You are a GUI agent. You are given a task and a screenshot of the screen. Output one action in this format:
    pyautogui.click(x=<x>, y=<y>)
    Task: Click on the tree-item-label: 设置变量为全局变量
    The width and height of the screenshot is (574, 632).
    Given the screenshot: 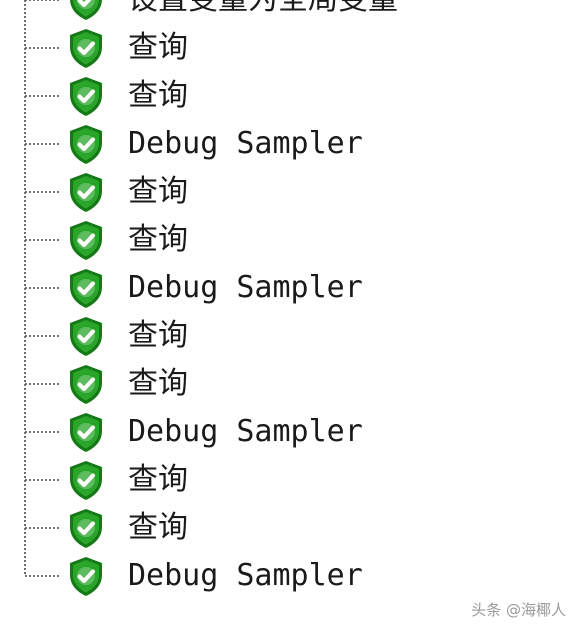 What is the action you would take?
    pyautogui.click(x=263, y=10)
    